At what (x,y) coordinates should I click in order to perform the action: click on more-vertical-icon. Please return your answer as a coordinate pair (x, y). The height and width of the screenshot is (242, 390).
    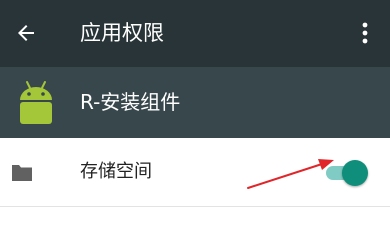
    Looking at the image, I should click on (365, 33).